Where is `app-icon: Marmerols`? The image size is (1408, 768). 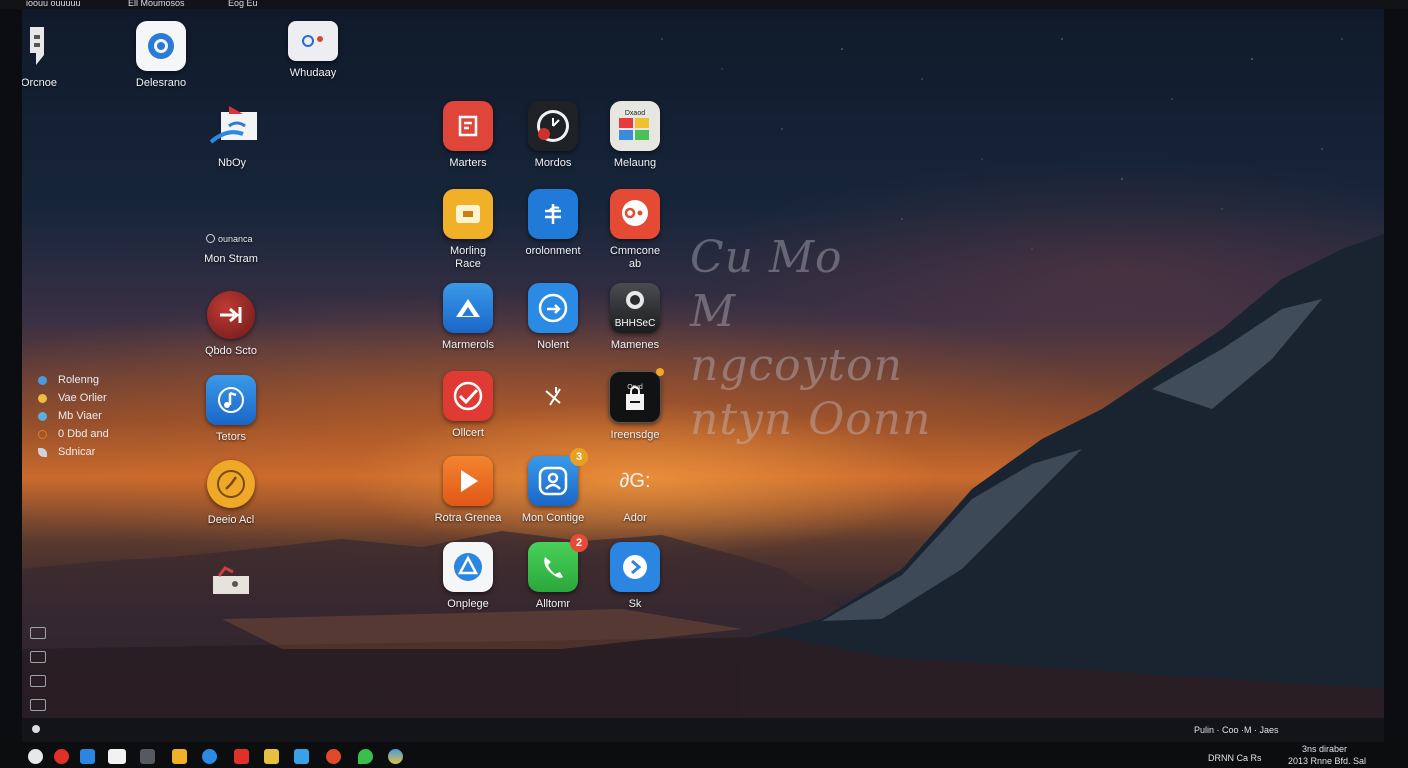
app-icon: Marmerols is located at coordinates (468, 317).